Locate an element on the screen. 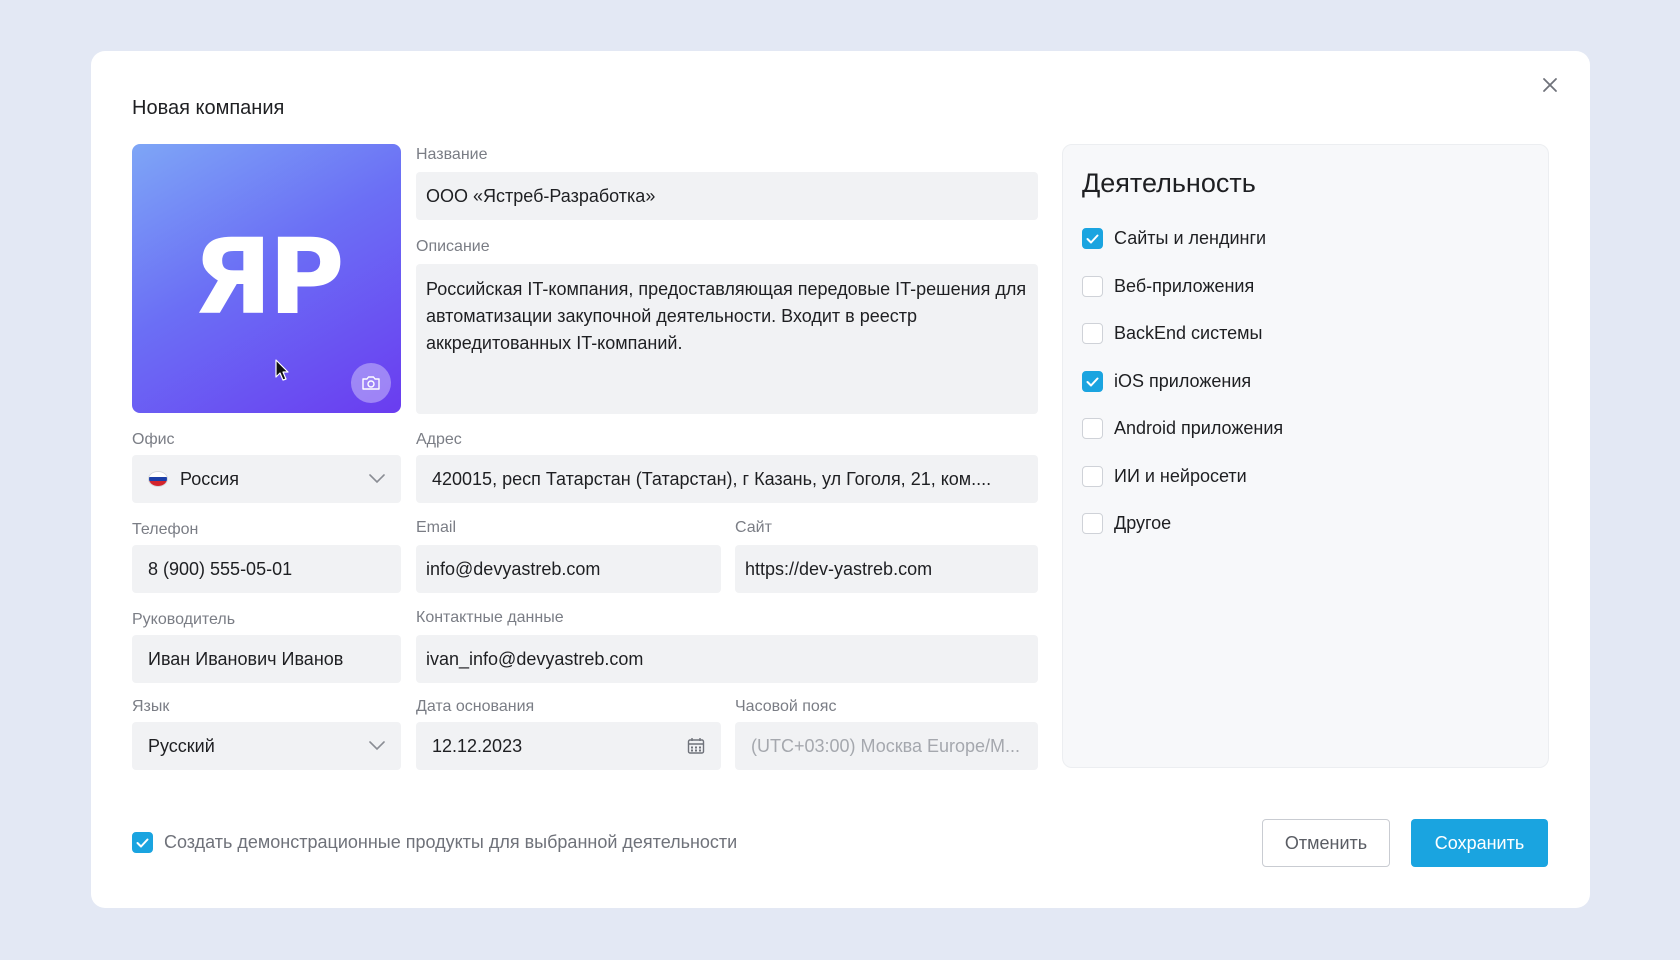 The image size is (1680, 960). activity-item-label: Другое is located at coordinates (1143, 523).